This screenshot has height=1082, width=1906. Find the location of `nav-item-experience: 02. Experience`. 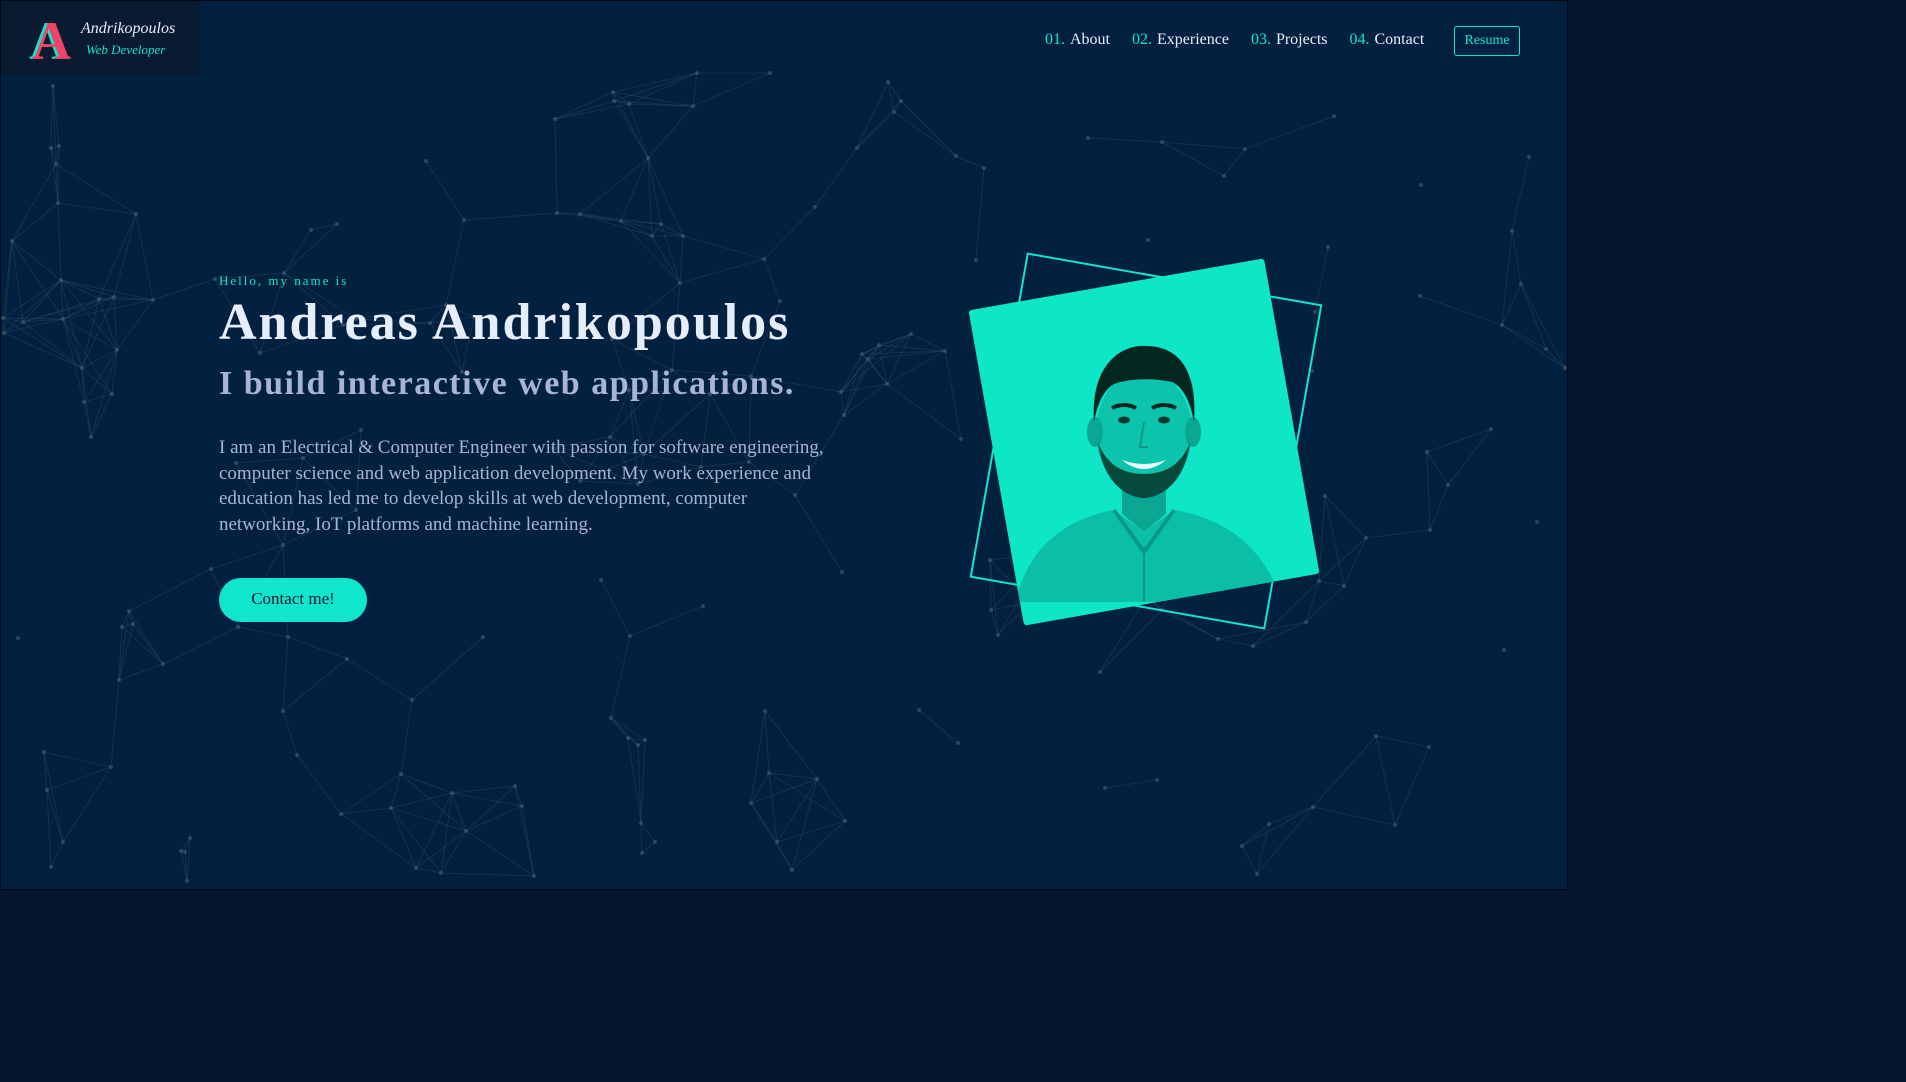

nav-item-experience: 02. Experience is located at coordinates (1180, 40).